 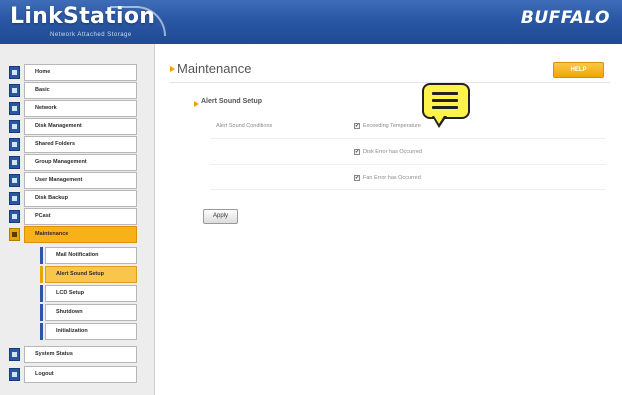 I want to click on home-icon, so click(x=14, y=72).